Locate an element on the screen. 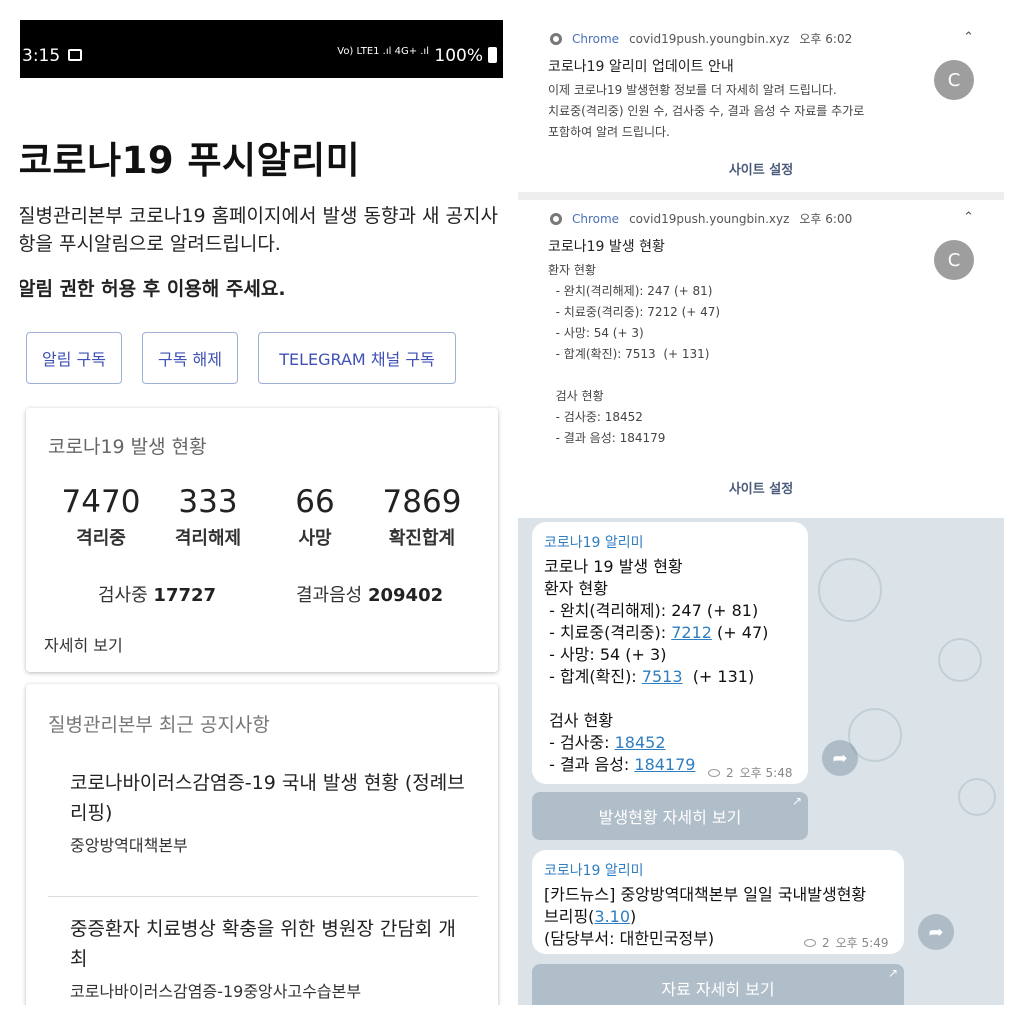  notice-item: 코로나바이러스감염증-19 국내 발생 현황 (정례브리핑) 중앙방역대책본부 is located at coordinates (270, 812).